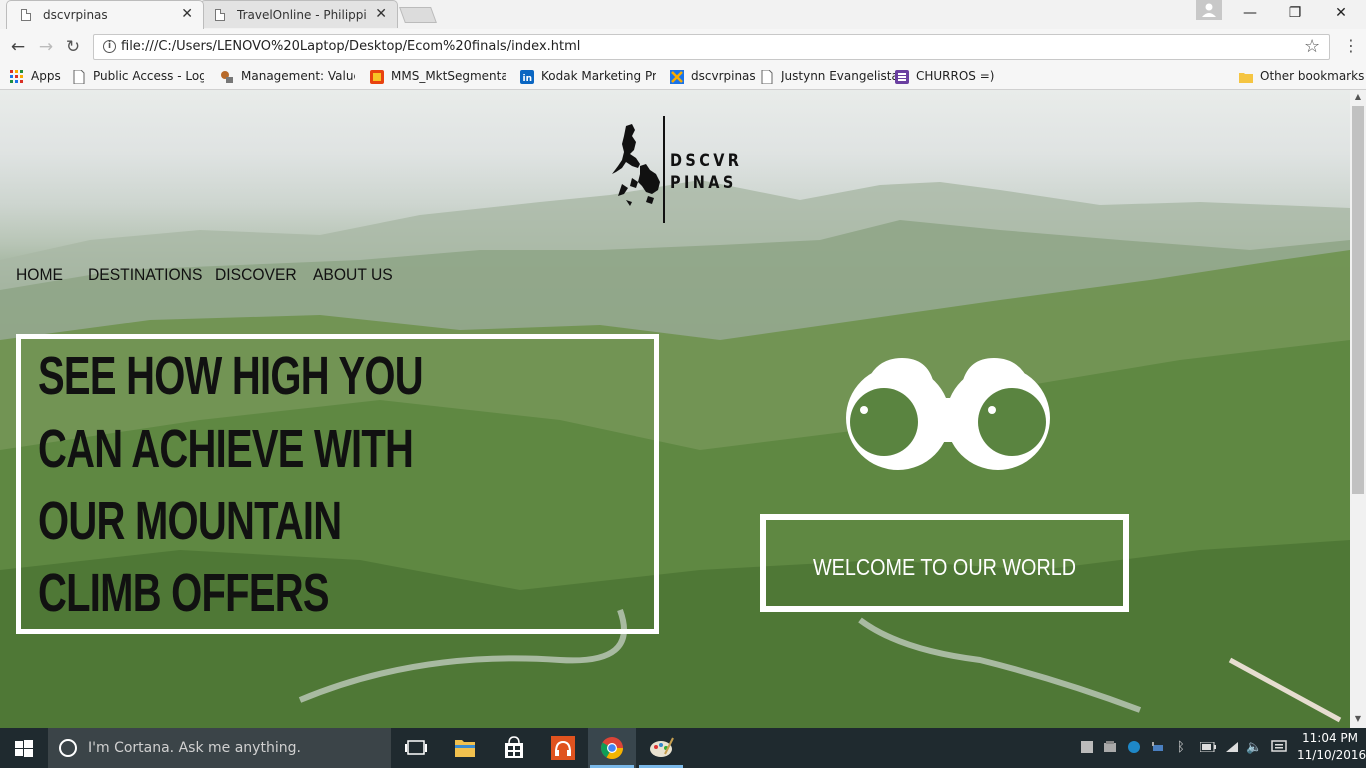 The height and width of the screenshot is (768, 1366). What do you see at coordinates (1351, 45) in the screenshot?
I see `menu-icon: ⋮` at bounding box center [1351, 45].